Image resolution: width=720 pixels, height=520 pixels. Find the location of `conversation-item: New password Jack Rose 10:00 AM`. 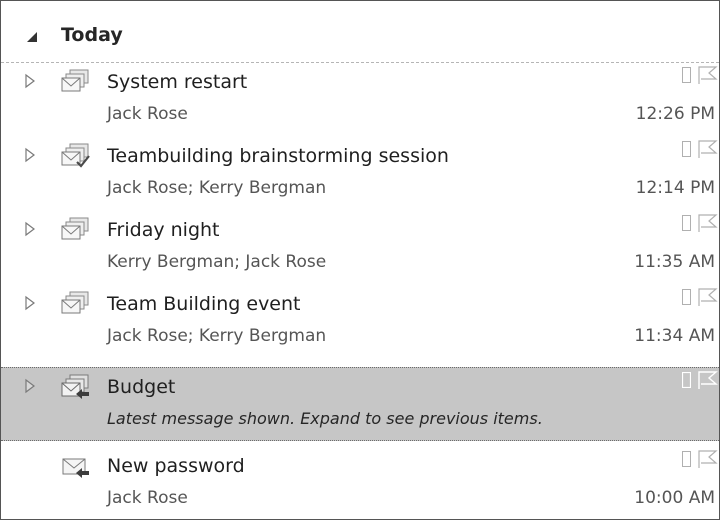

conversation-item: New password Jack Rose 10:00 AM is located at coordinates (360, 483).